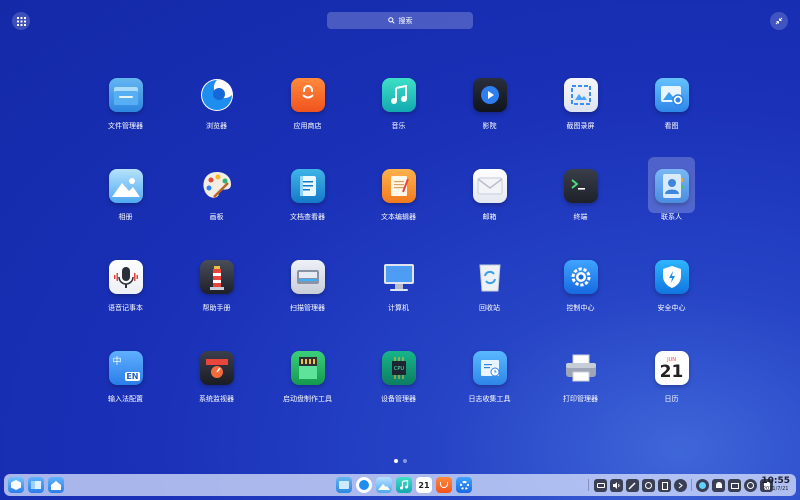 The height and width of the screenshot is (500, 800). I want to click on browser-icon, so click(217, 95).